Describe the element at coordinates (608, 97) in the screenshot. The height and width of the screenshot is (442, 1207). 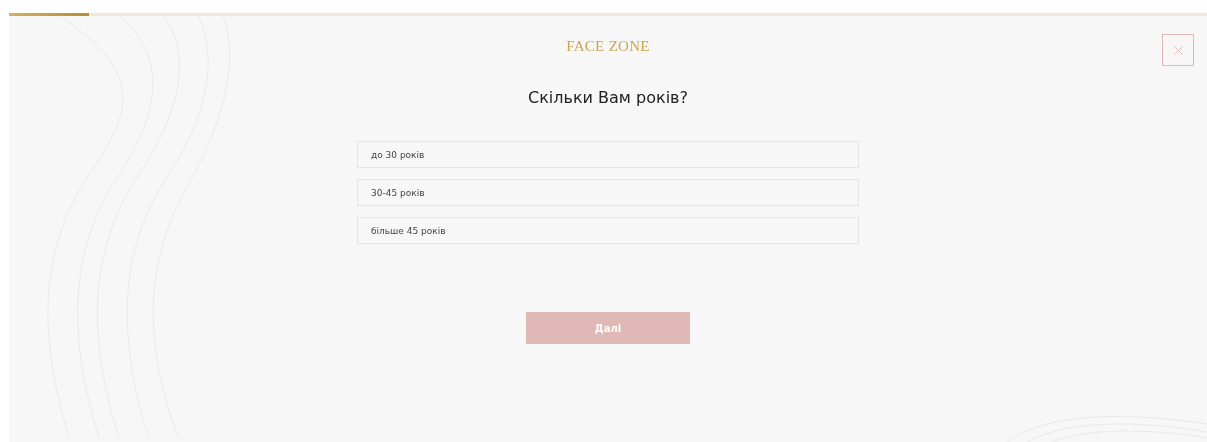
I see `question-title: Скільки Вам років?` at that location.